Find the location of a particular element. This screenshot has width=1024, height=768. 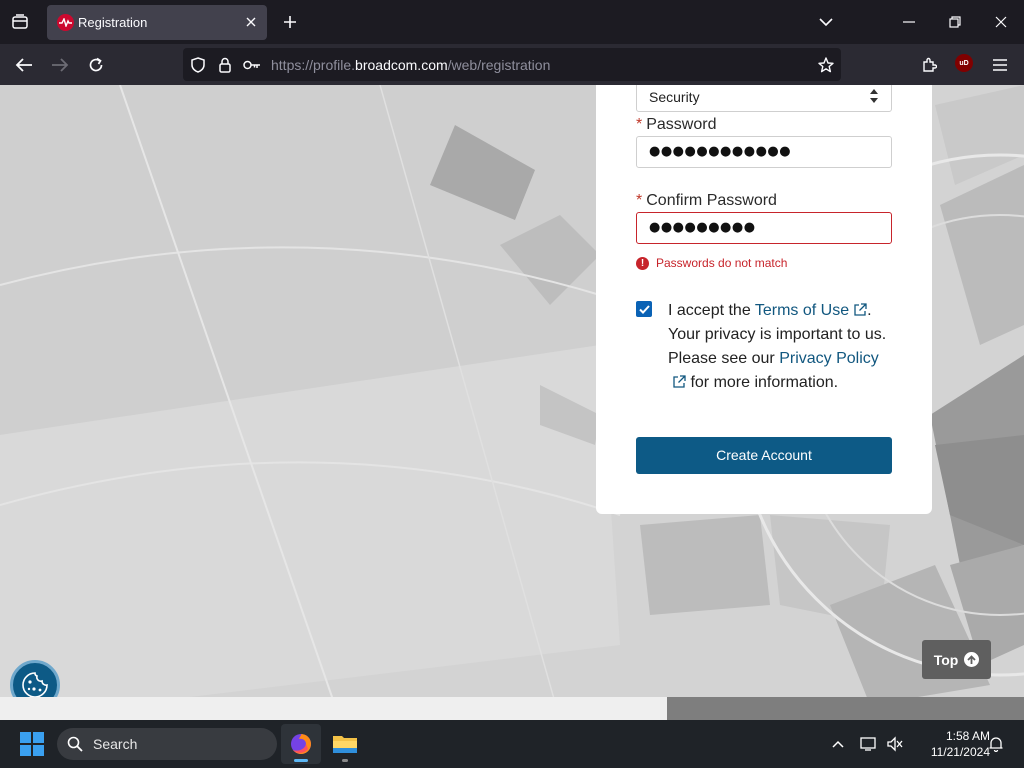

reload-icon is located at coordinates (96, 65).